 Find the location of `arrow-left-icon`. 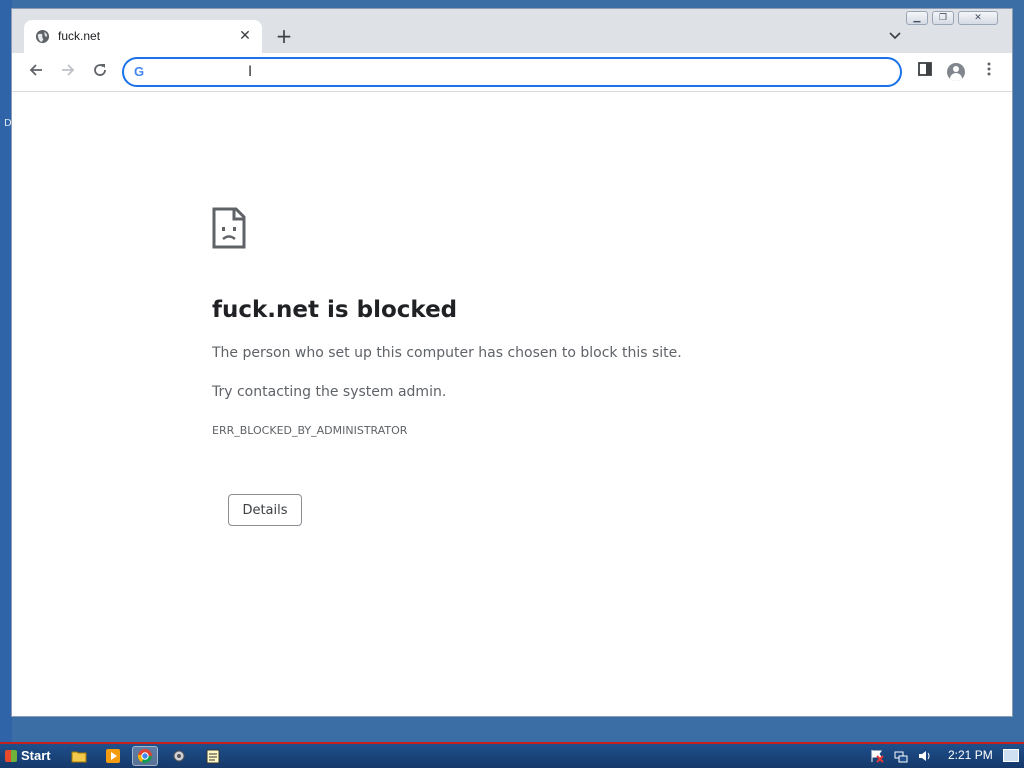

arrow-left-icon is located at coordinates (35, 70).